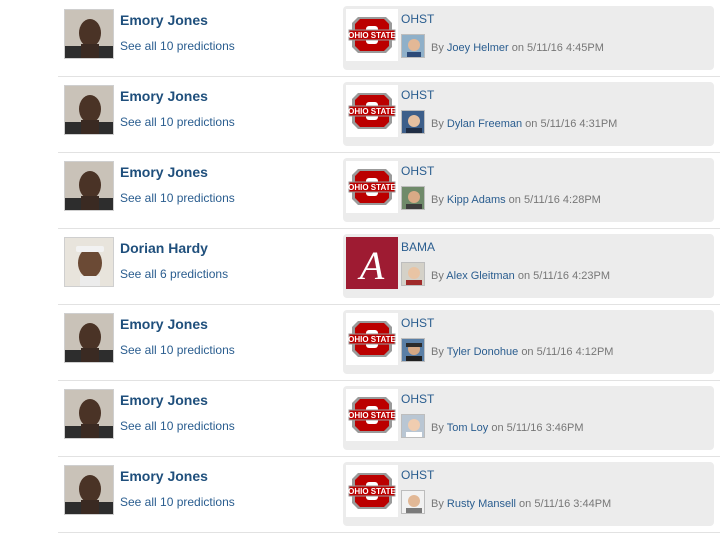  What do you see at coordinates (468, 428) in the screenshot?
I see `author-name: Tom Loy` at bounding box center [468, 428].